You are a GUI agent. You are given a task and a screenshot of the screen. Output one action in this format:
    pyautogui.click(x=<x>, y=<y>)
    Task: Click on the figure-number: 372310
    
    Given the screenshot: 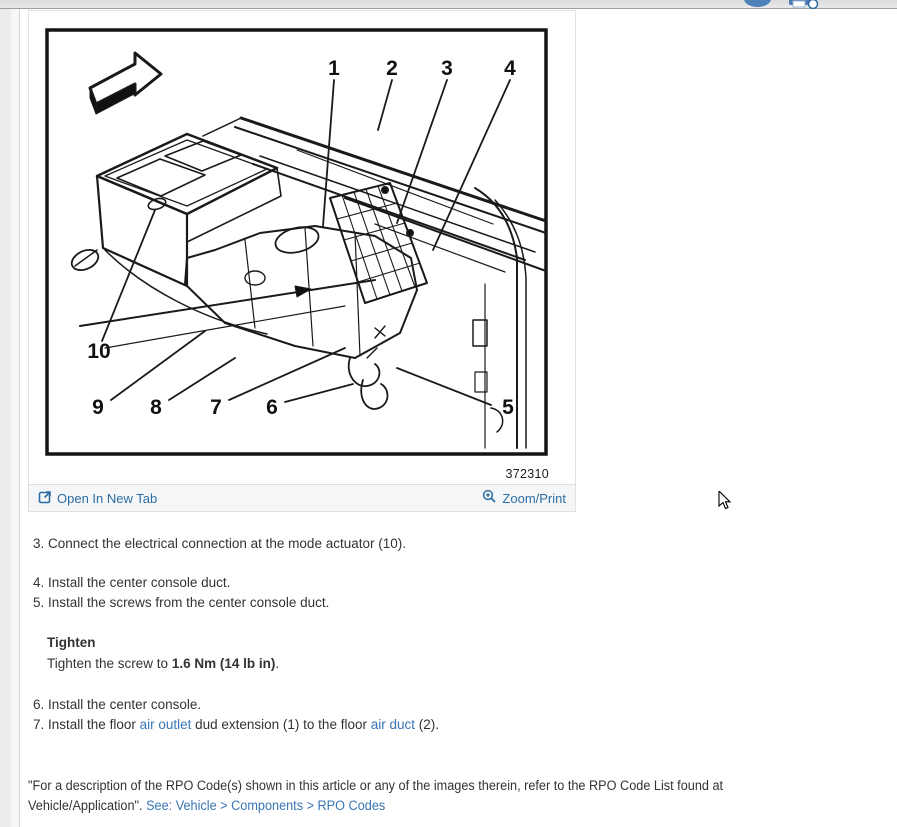 What is the action you would take?
    pyautogui.click(x=527, y=474)
    